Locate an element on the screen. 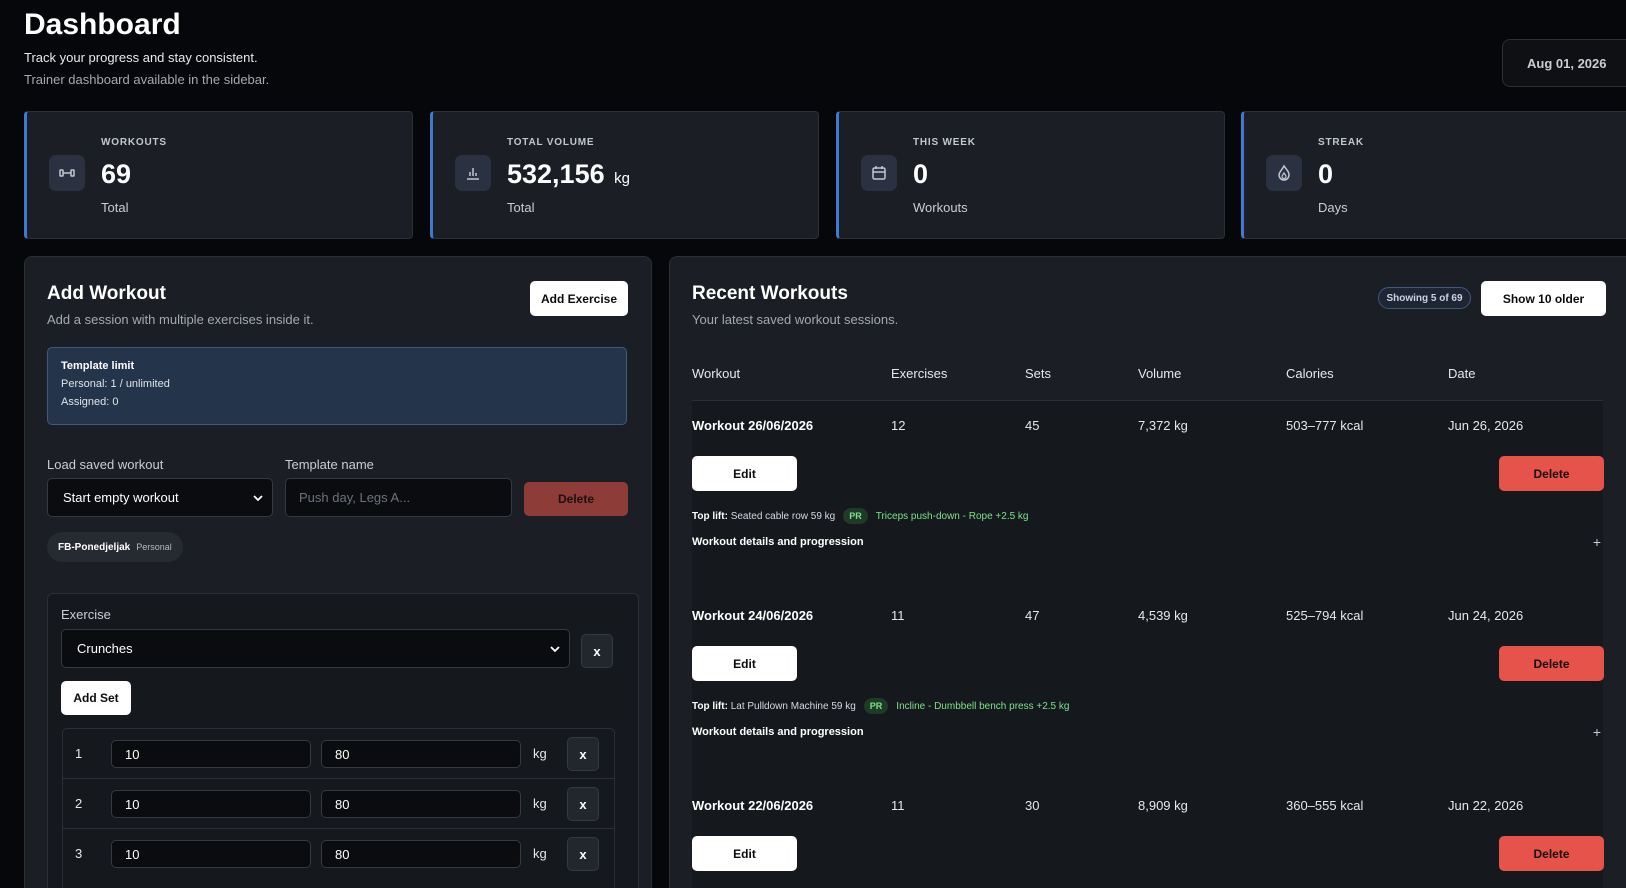 The height and width of the screenshot is (888, 1626). recent-workouts-subtitle: Your latest saved workout sessions. is located at coordinates (795, 319).